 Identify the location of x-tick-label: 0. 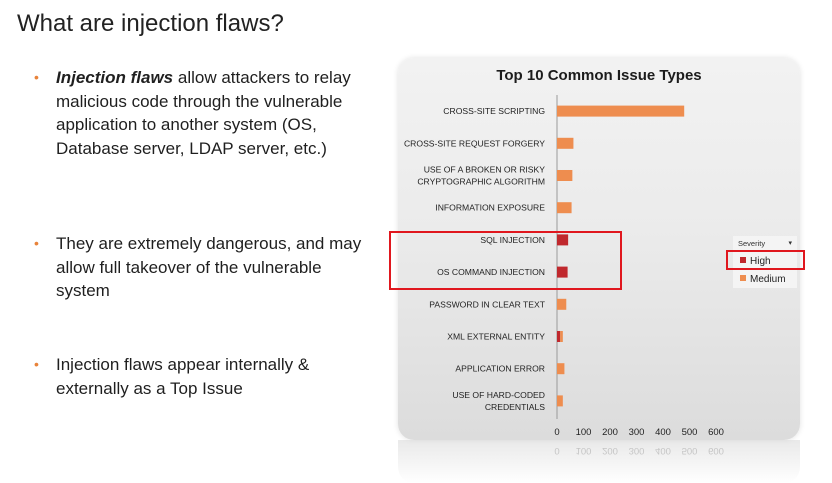
(556, 432).